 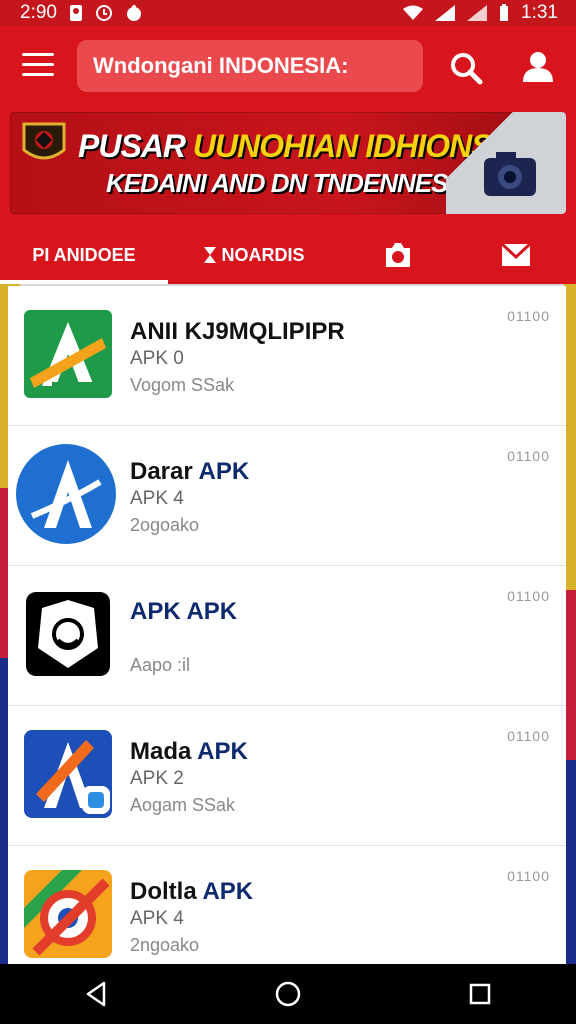 I want to click on orange-circle-icon, so click(x=68, y=914).